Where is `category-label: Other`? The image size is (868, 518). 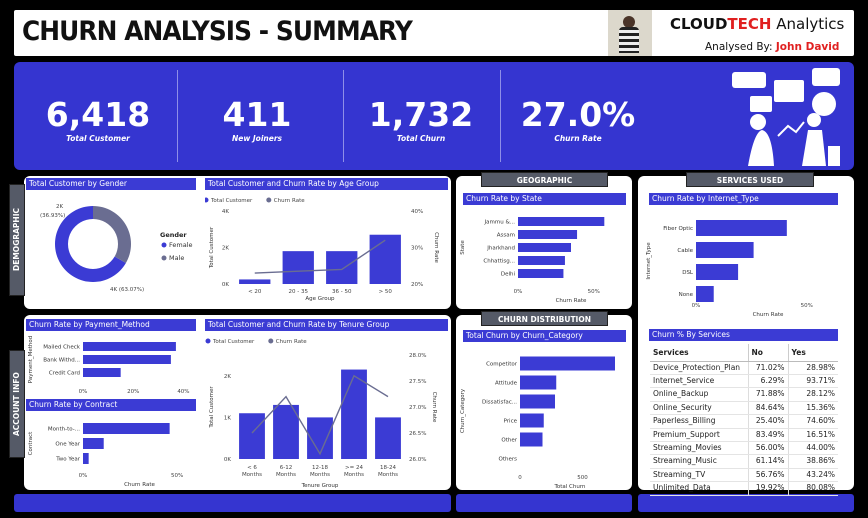
category-label: Other is located at coordinates (509, 441).